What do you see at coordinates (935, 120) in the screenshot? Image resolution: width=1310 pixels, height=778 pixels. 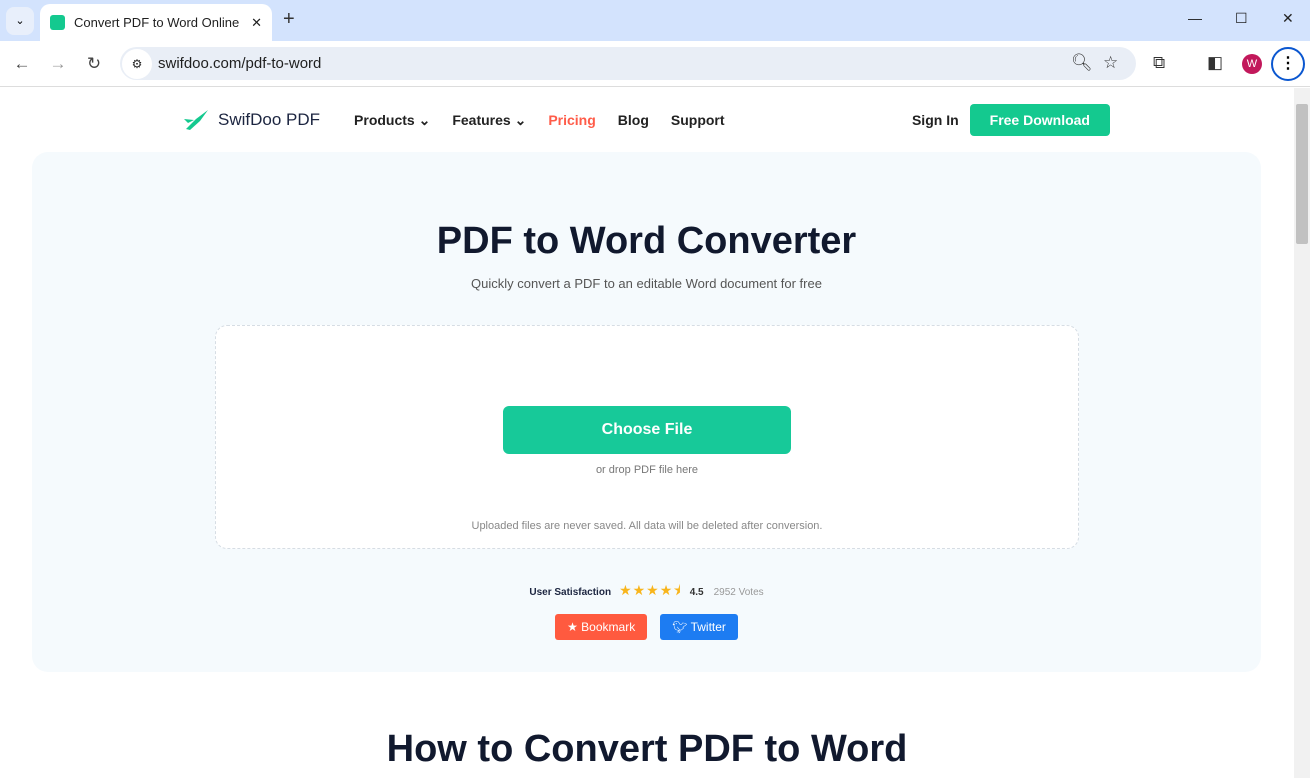 I see `sign-in-link: Sign In` at bounding box center [935, 120].